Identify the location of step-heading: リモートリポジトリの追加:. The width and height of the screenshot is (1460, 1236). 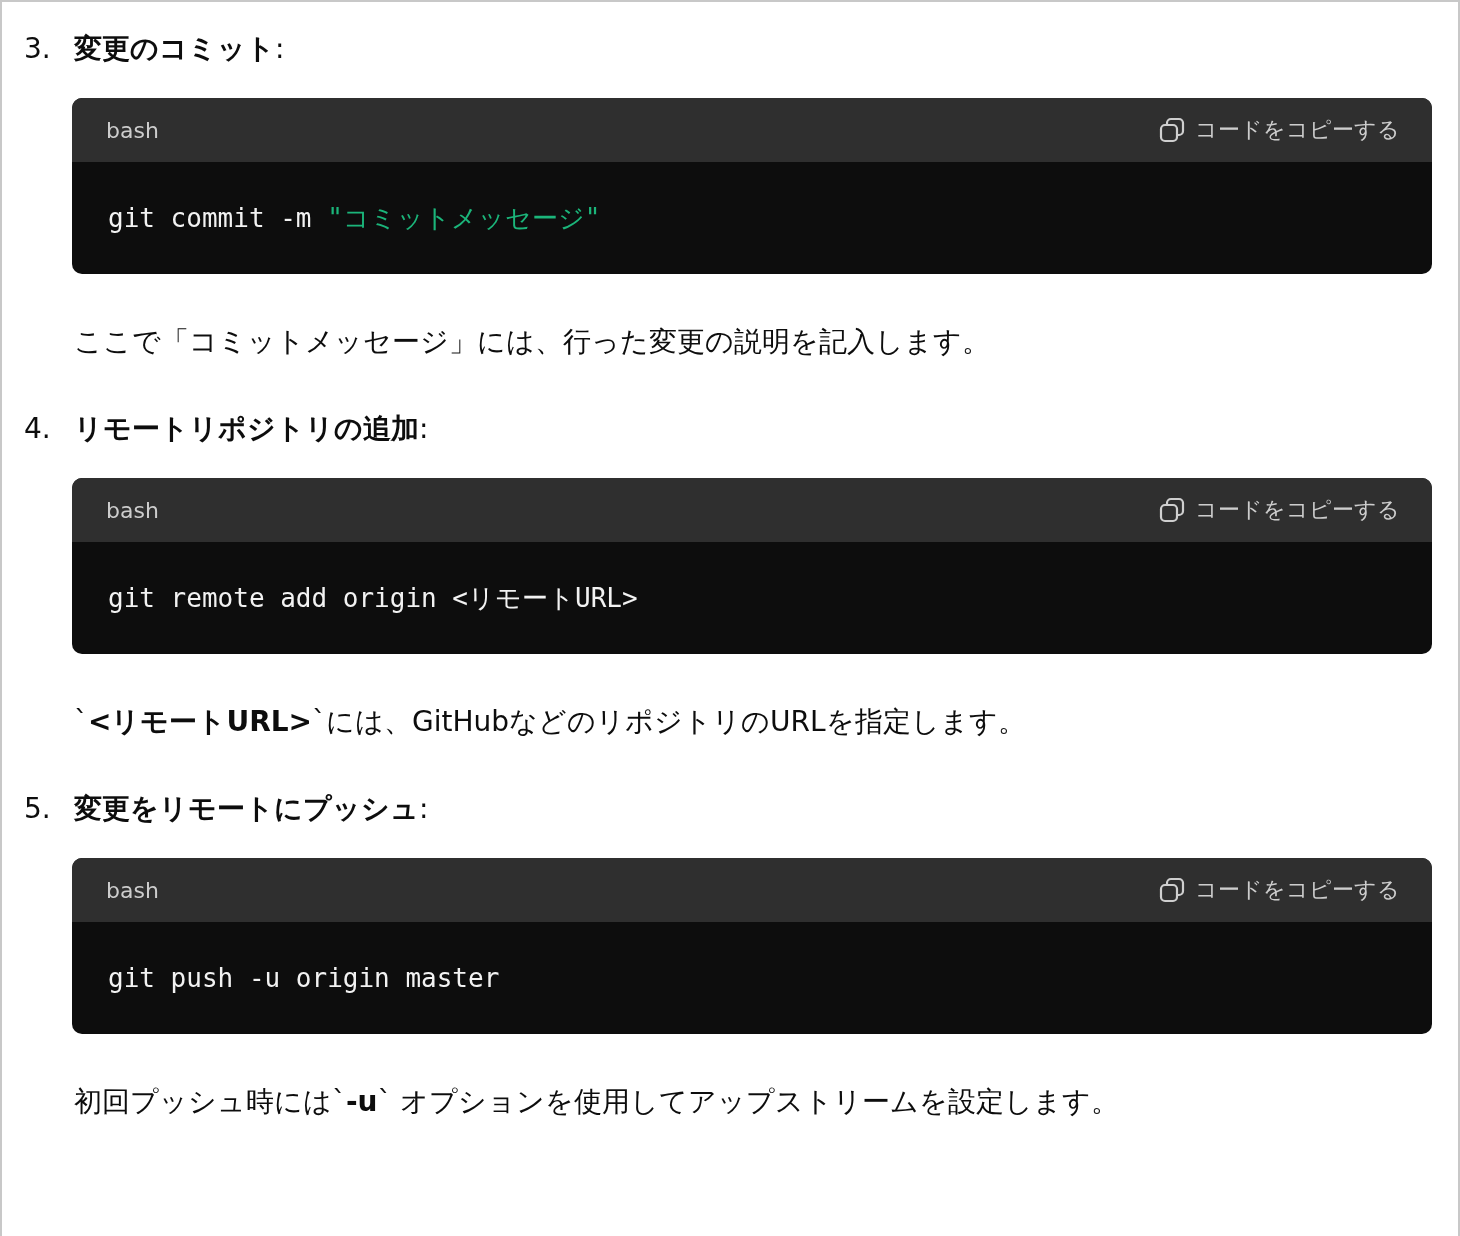
(251, 429).